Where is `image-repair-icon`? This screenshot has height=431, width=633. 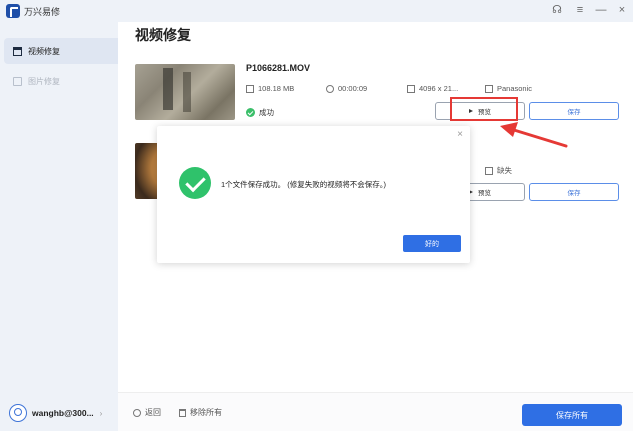 image-repair-icon is located at coordinates (17, 81).